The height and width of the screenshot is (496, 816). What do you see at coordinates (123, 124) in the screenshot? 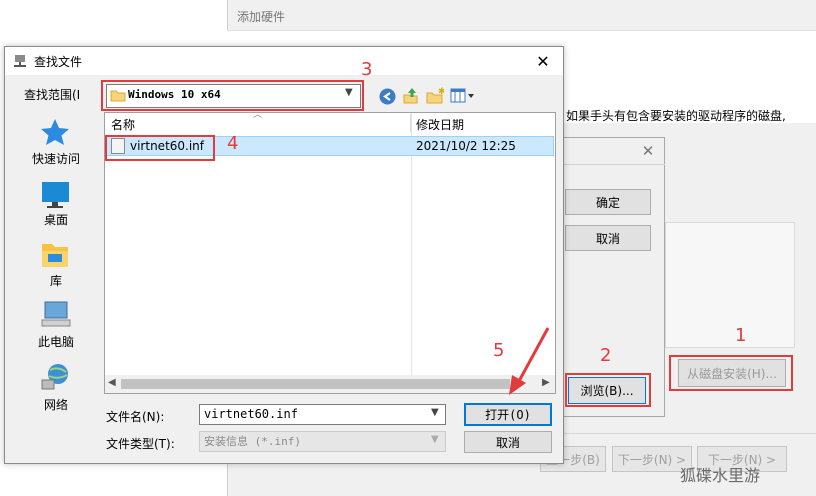
I see `column-header-name: 名称` at bounding box center [123, 124].